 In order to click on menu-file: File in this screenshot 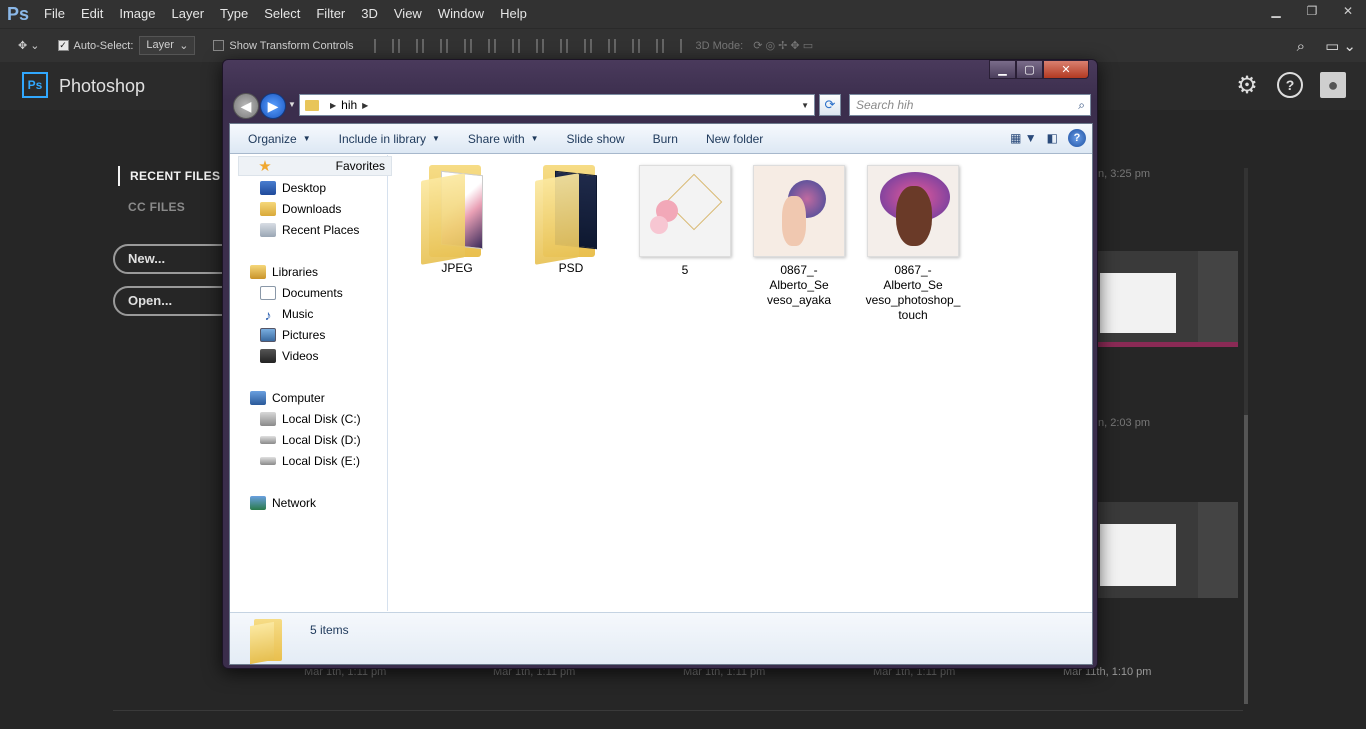, I will do `click(54, 14)`.